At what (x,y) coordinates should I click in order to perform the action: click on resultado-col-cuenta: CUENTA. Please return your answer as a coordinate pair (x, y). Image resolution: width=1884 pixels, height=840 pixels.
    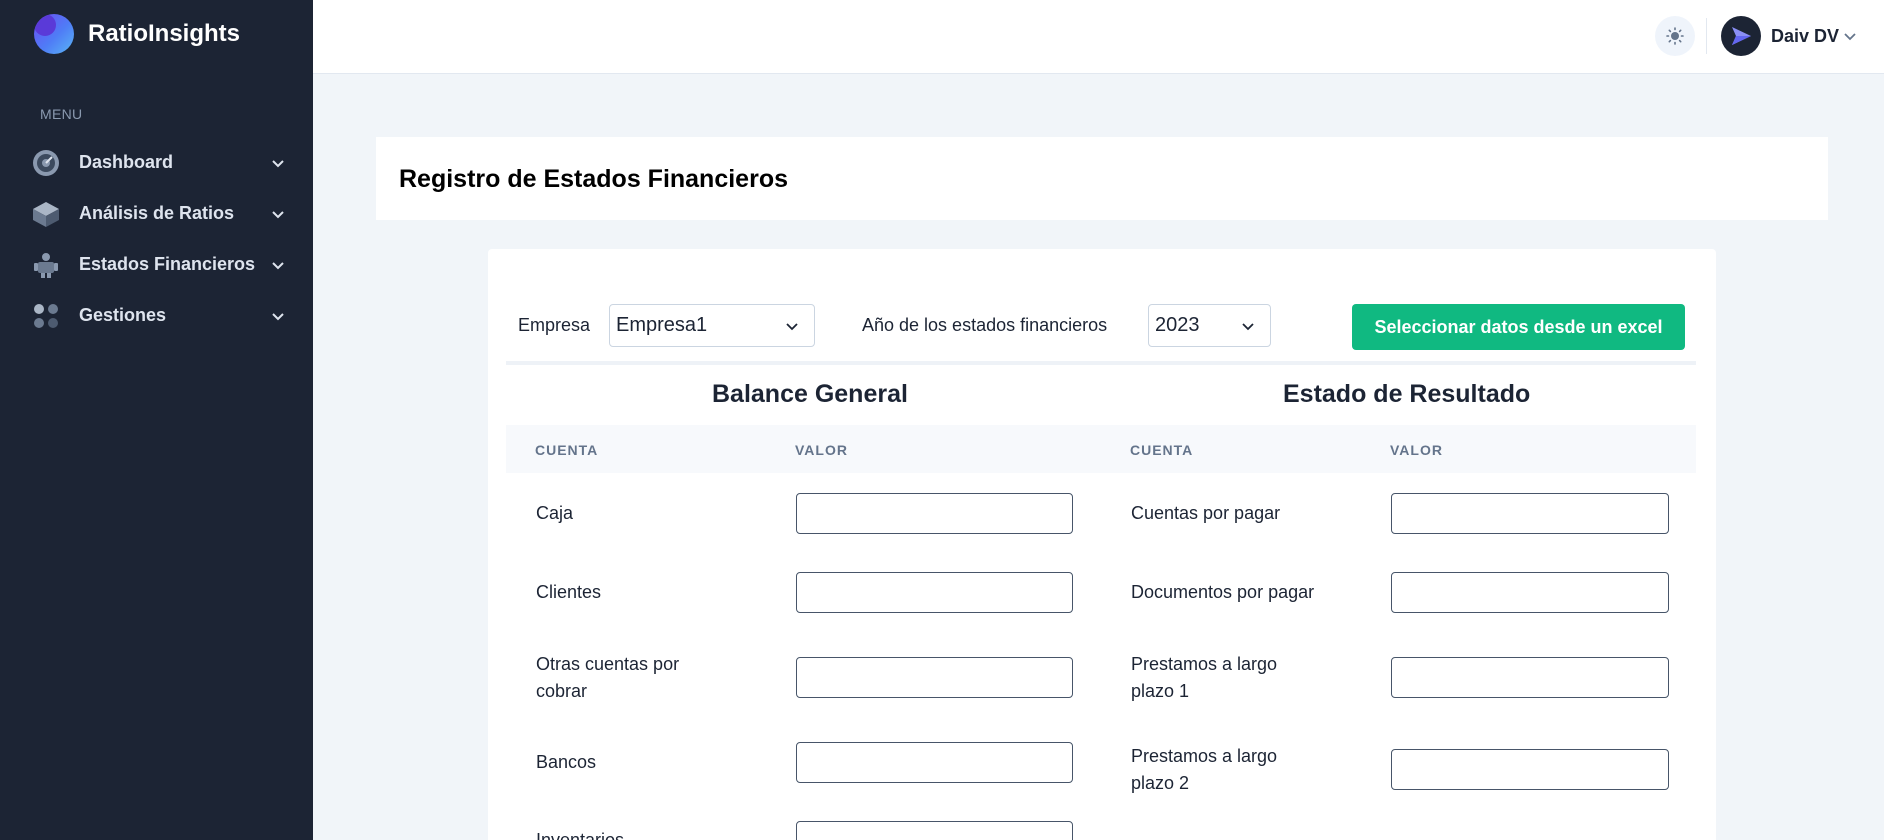
    Looking at the image, I should click on (1162, 450).